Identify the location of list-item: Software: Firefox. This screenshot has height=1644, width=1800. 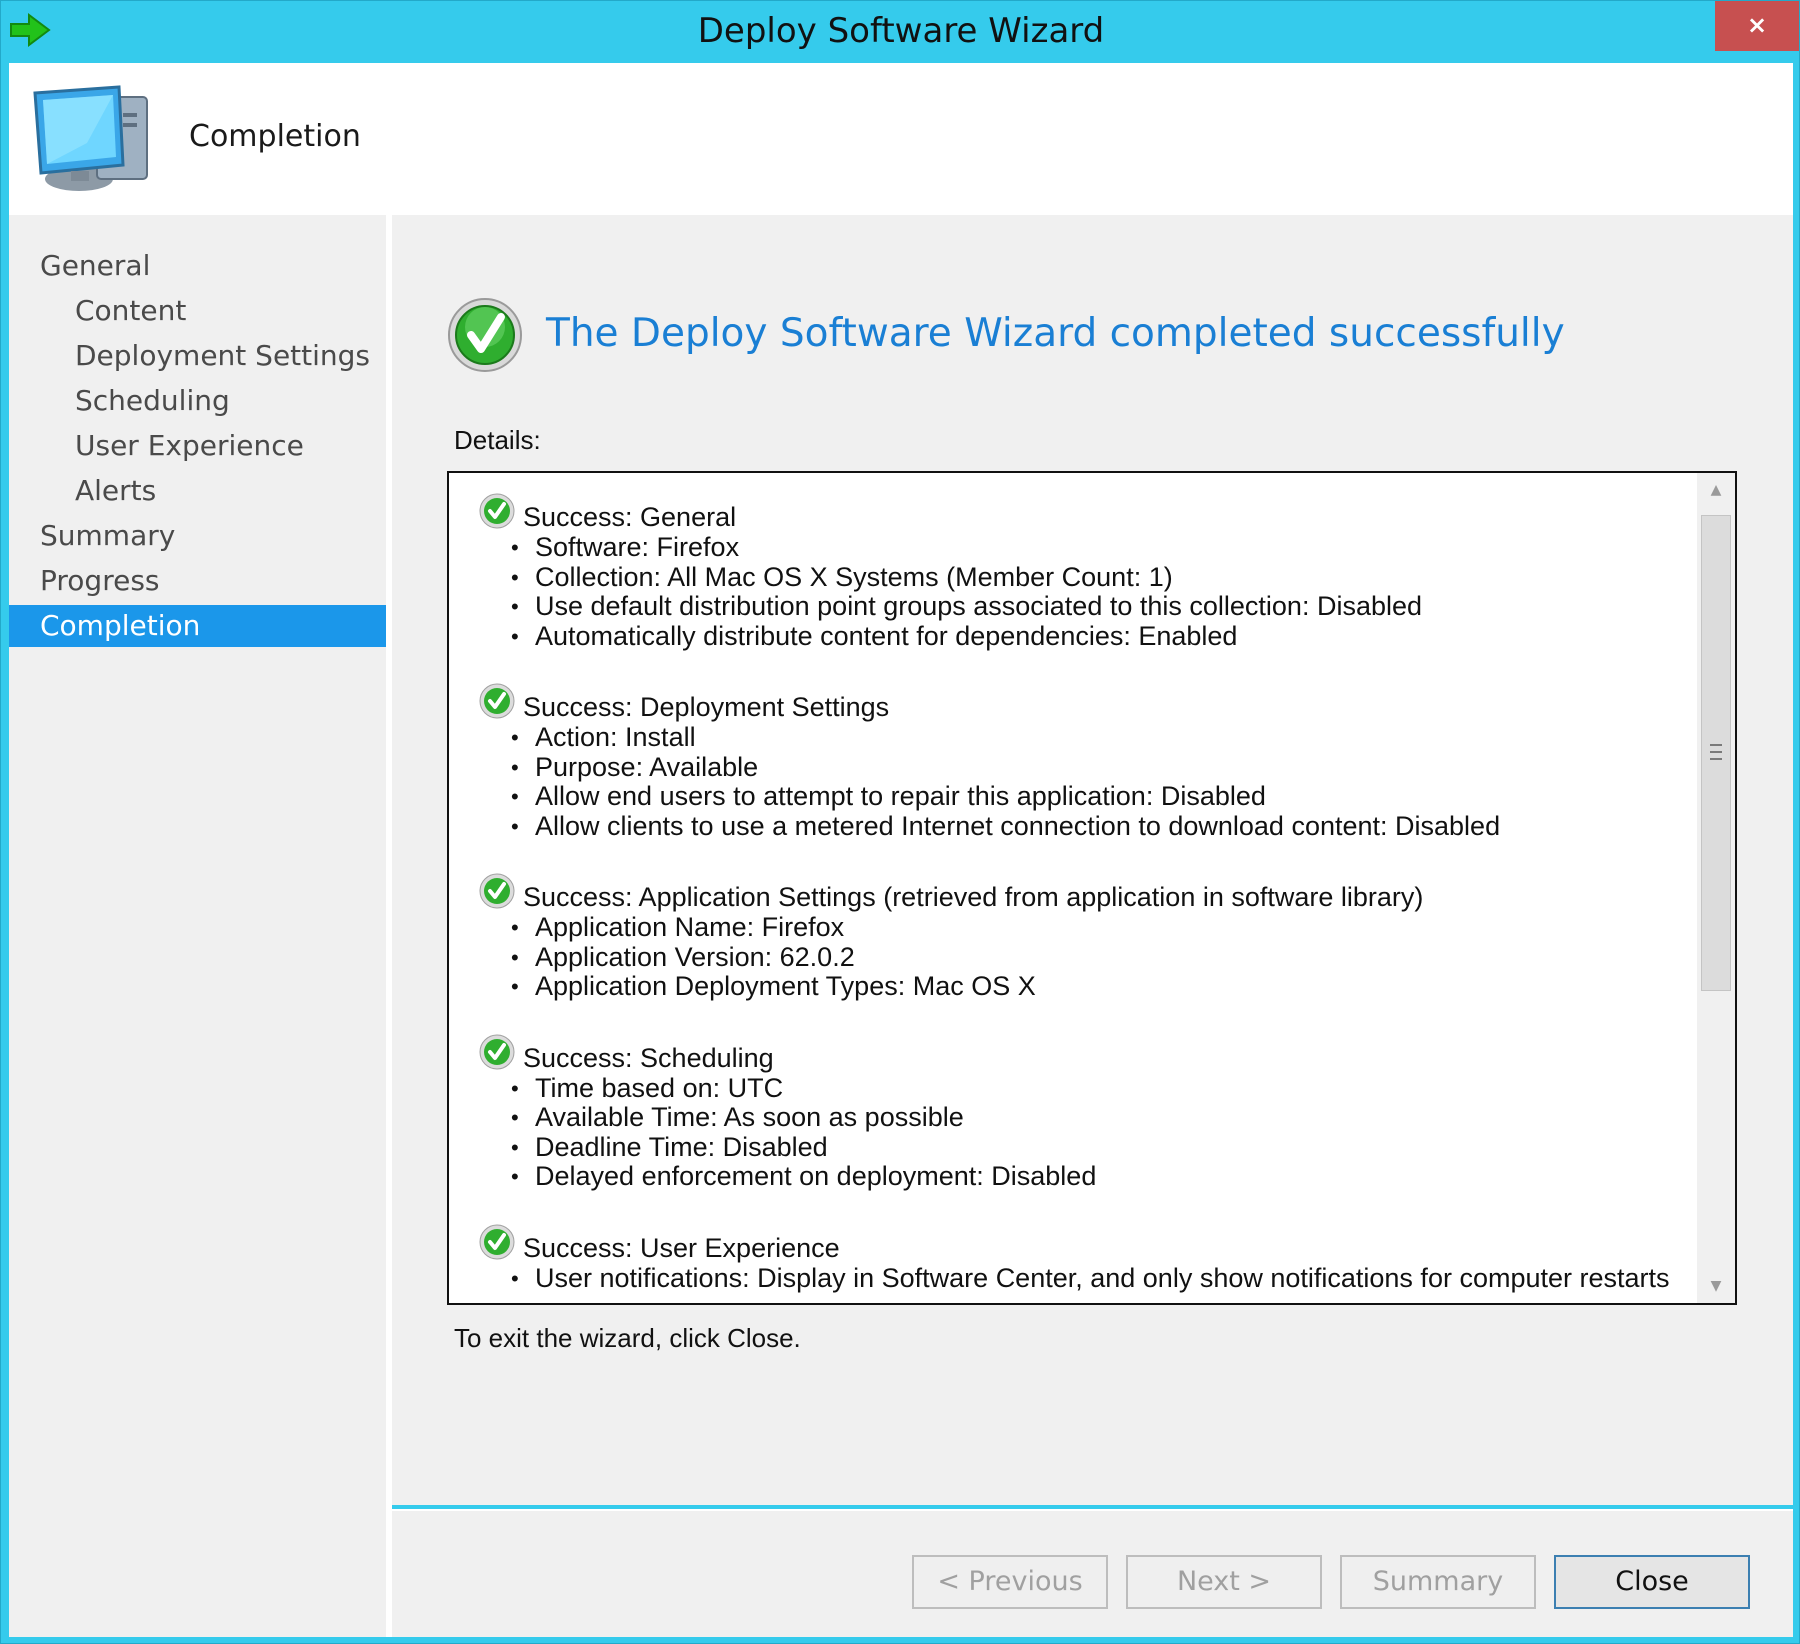
(1100, 547).